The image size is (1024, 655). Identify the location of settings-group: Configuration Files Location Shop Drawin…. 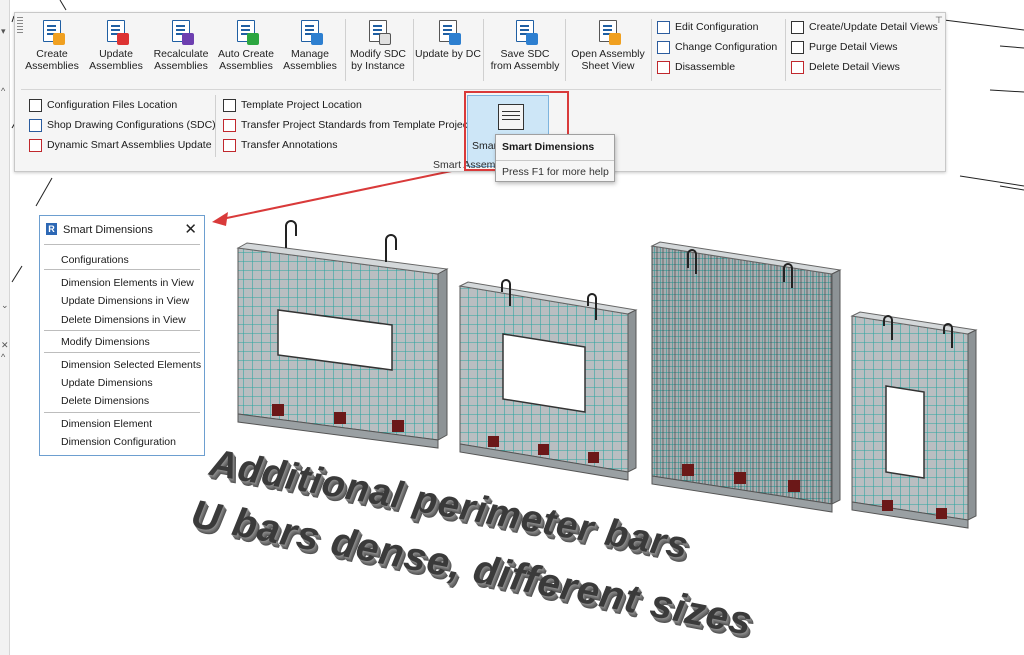
(122, 125).